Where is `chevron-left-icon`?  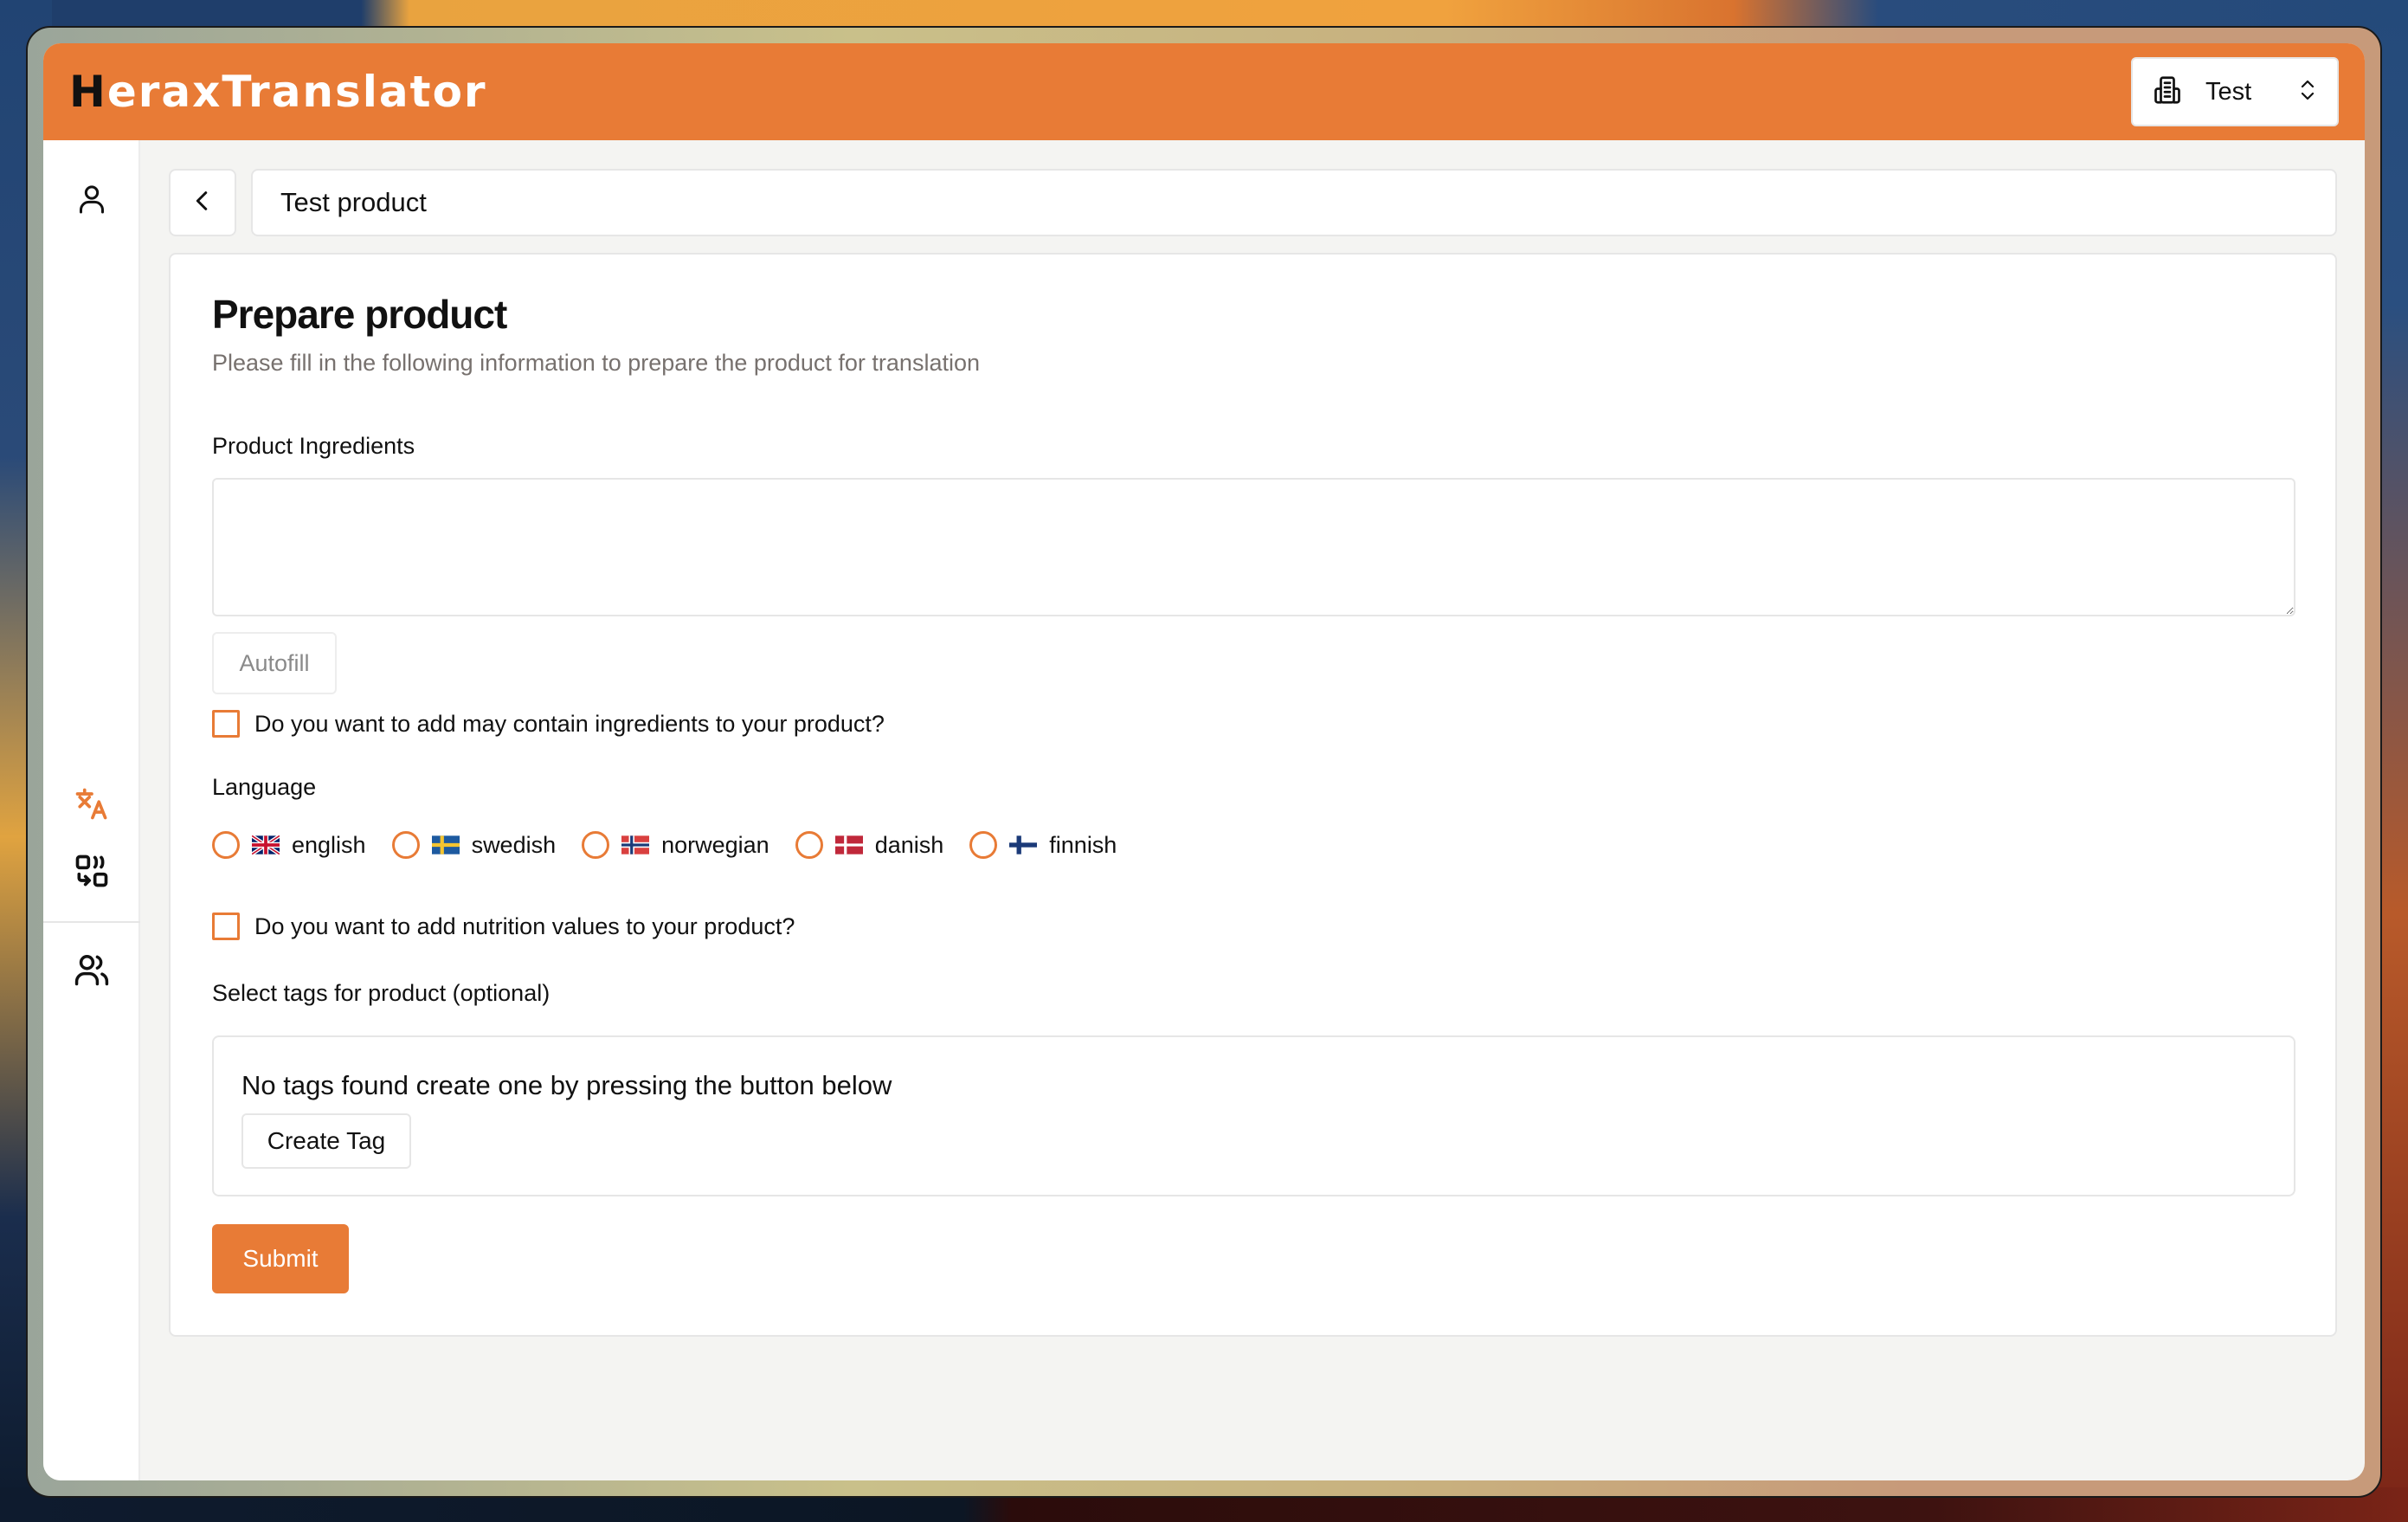 chevron-left-icon is located at coordinates (203, 203).